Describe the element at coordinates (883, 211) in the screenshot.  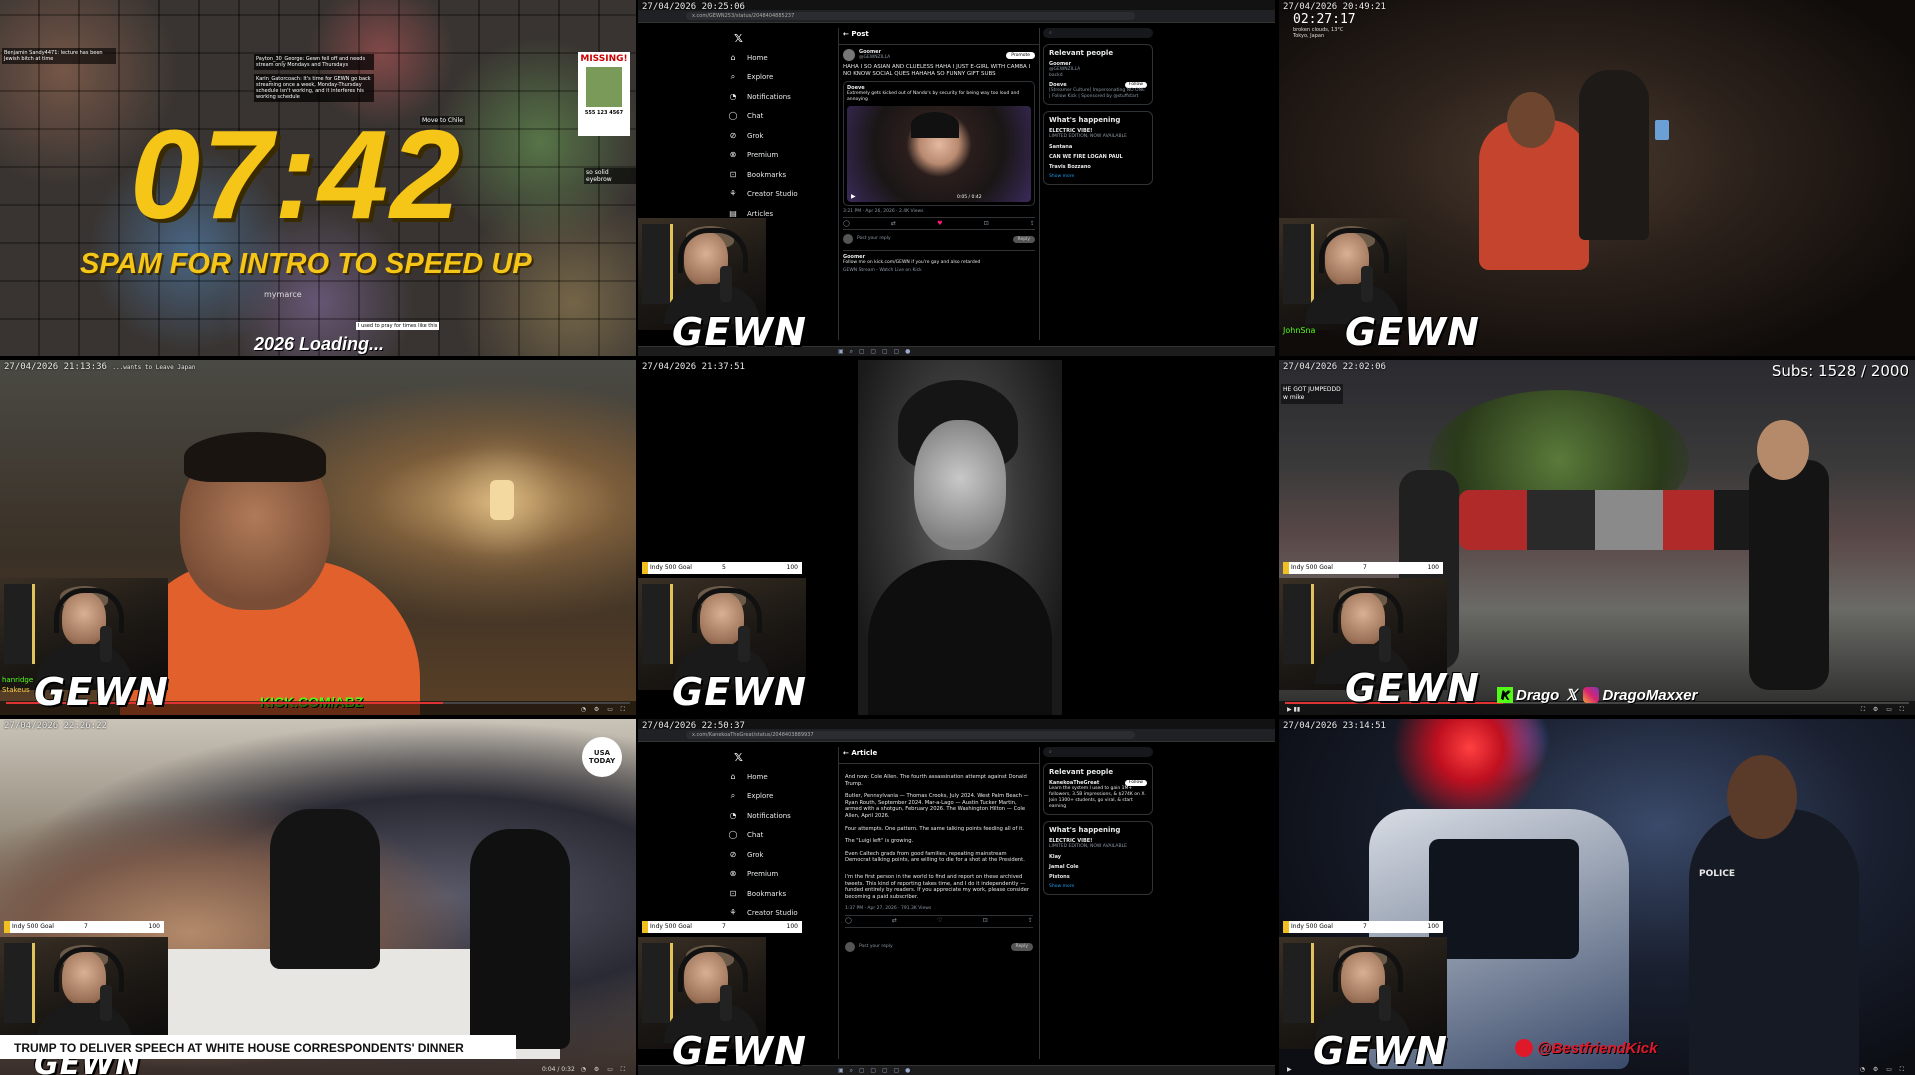
I see `post-meta: 3:21 PM · Apr 26, 2026 · 2.4K Views` at that location.